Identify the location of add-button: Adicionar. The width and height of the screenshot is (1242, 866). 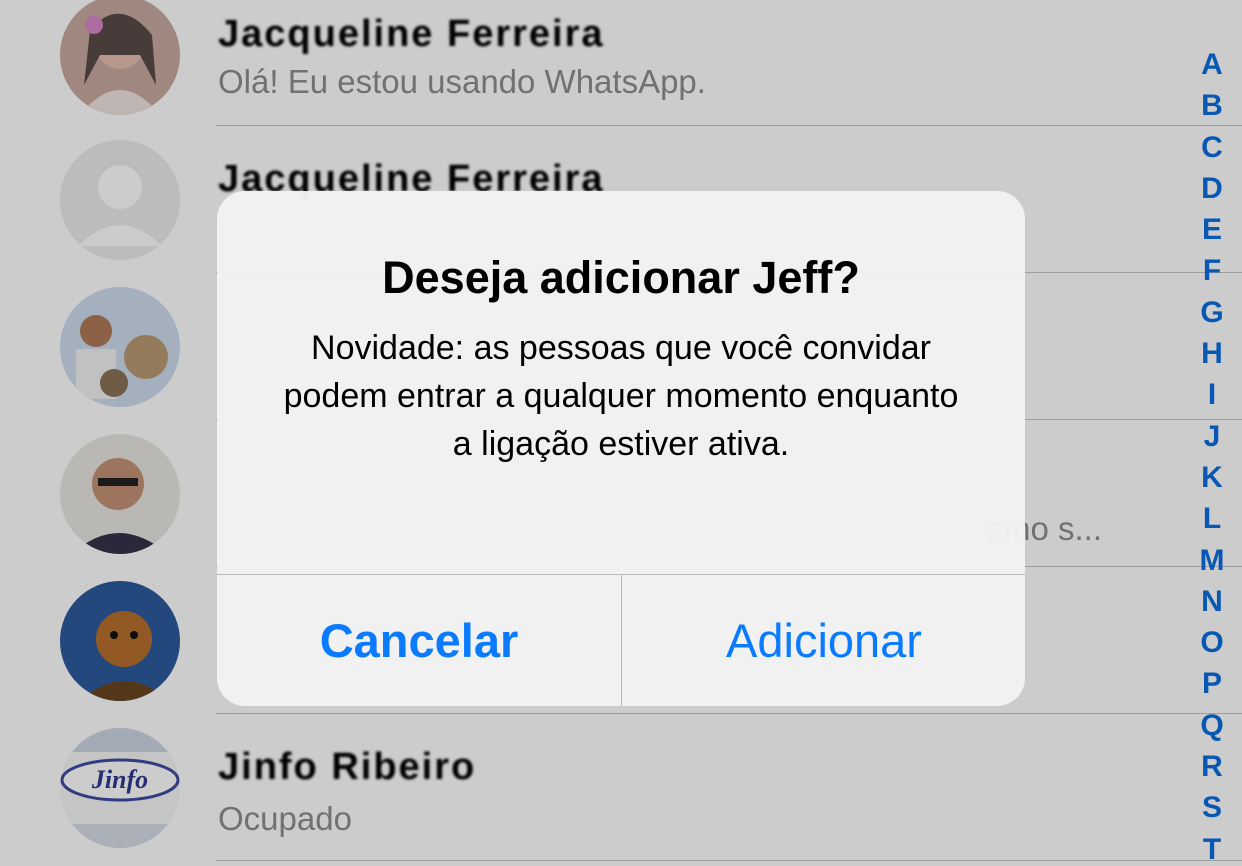
(823, 640).